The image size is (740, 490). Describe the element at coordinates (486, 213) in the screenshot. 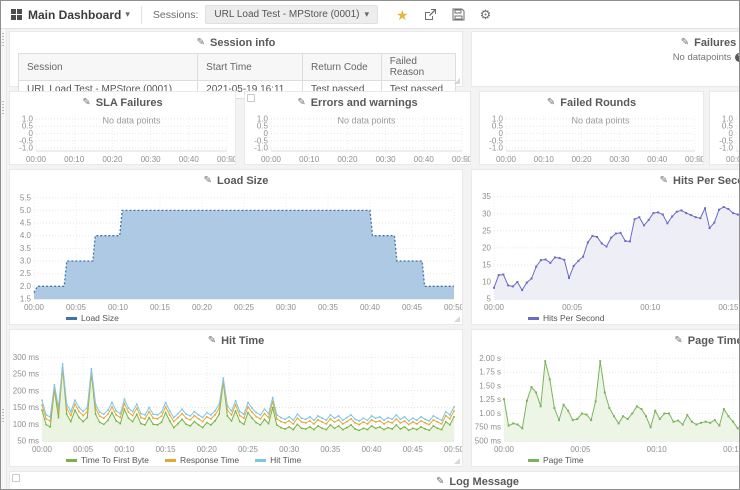

I see `svg-text: 30` at that location.